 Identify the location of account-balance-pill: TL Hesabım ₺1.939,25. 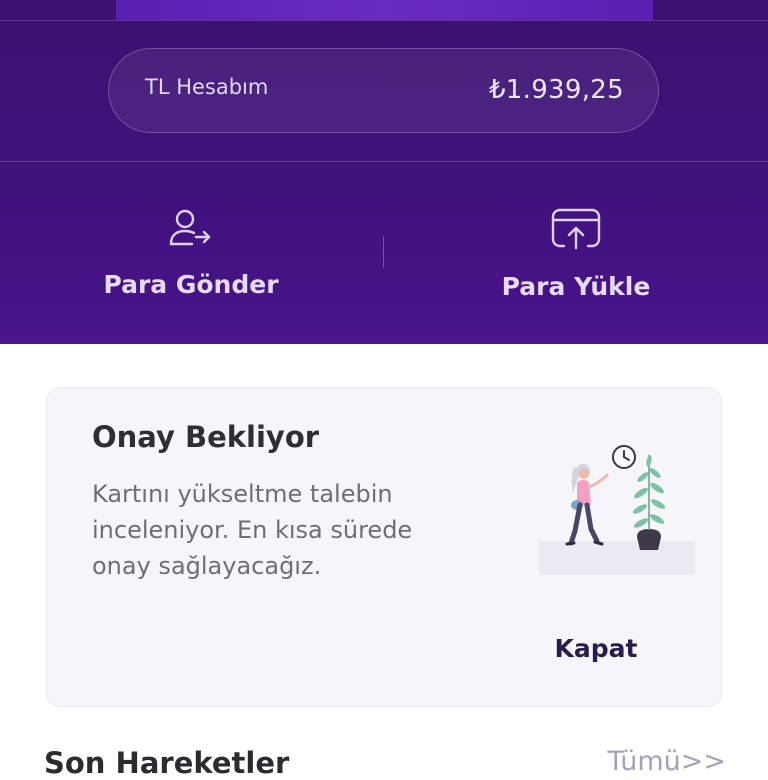
(383, 90).